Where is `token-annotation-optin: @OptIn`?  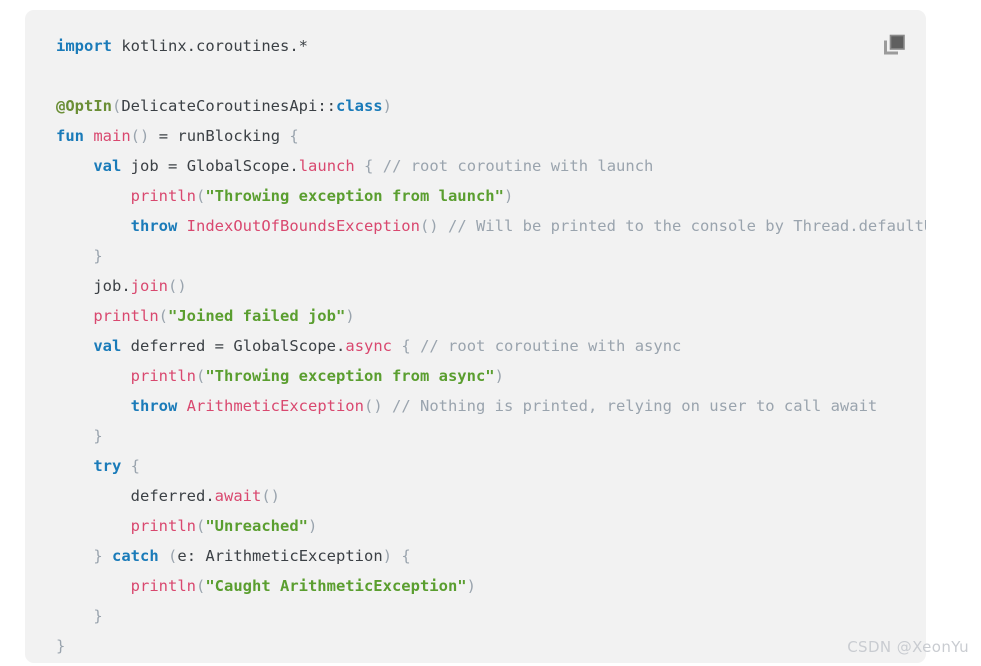 token-annotation-optin: @OptIn is located at coordinates (84, 106).